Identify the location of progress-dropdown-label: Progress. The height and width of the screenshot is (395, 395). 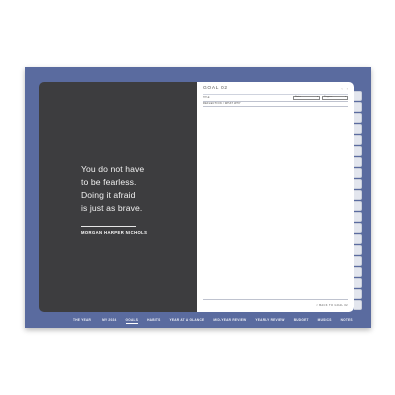
(328, 96).